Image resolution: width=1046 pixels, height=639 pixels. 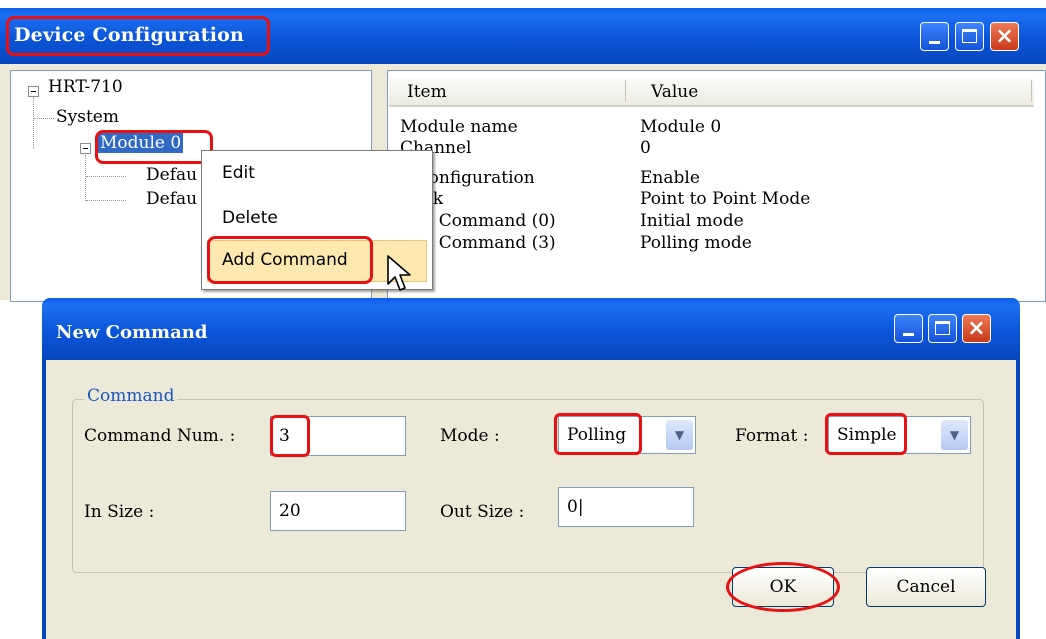 I want to click on format-label: Format :, so click(x=772, y=436).